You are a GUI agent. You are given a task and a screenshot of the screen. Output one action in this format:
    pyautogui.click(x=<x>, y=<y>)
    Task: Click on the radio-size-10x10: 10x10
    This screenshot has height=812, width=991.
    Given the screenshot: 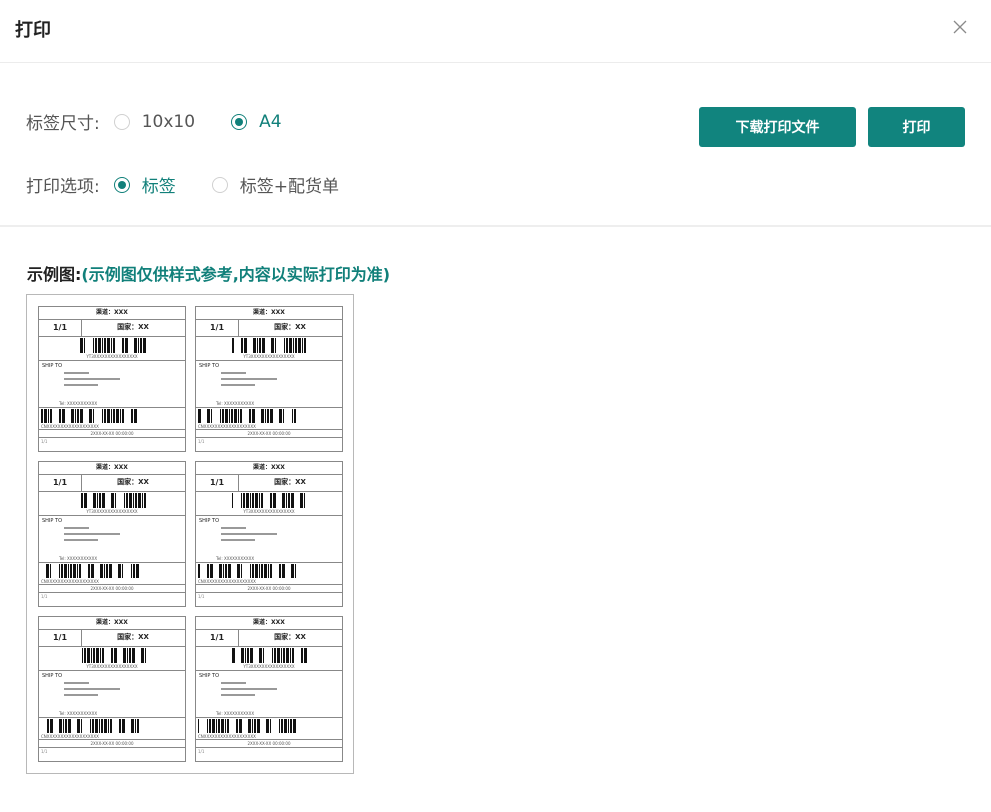 What is the action you would take?
    pyautogui.click(x=154, y=121)
    